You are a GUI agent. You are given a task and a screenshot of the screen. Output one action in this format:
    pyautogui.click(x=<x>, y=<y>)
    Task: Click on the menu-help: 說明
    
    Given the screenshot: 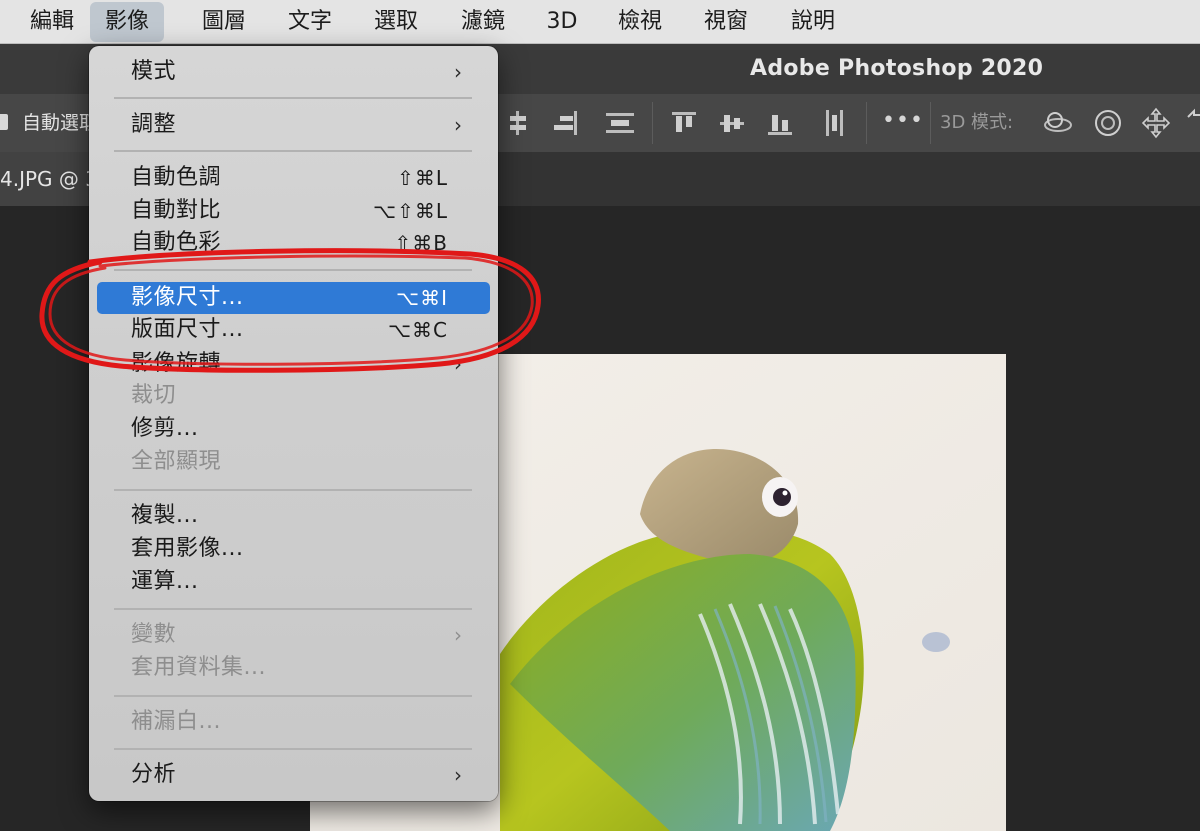 What is the action you would take?
    pyautogui.click(x=813, y=22)
    